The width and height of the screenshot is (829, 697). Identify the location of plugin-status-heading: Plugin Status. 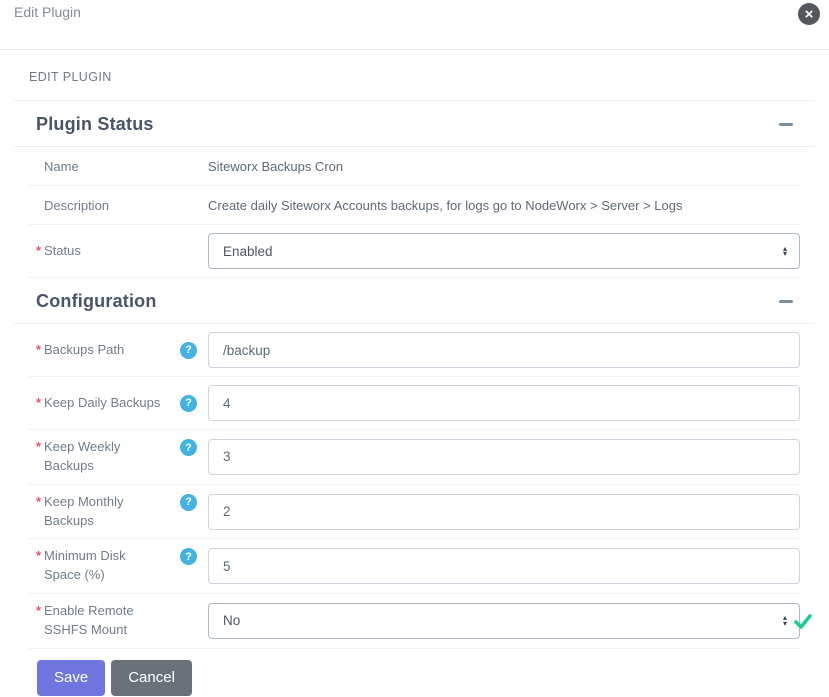
(95, 124).